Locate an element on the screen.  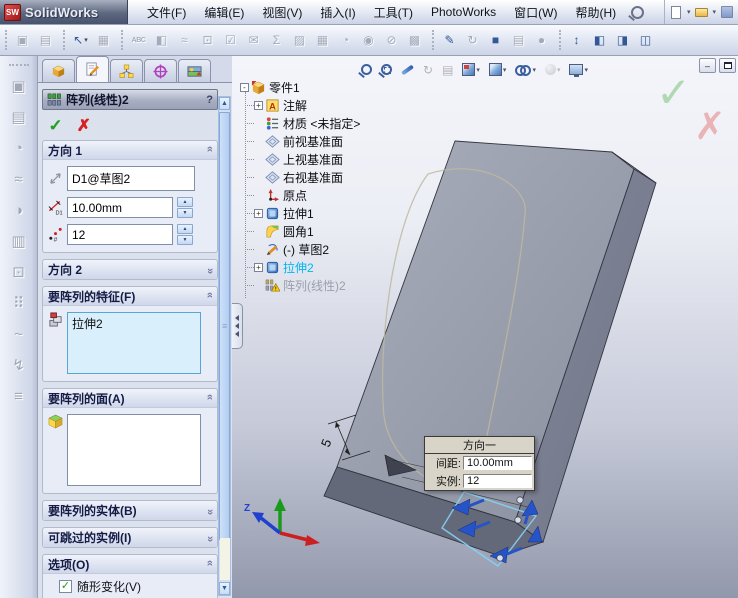
ok-button: ✓ is located at coordinates (55, 125).